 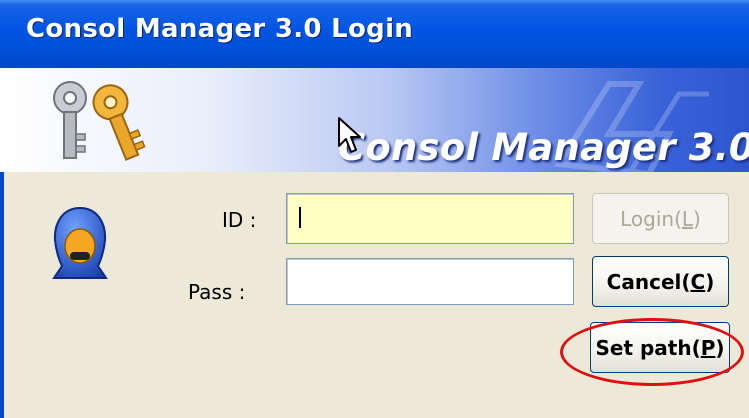 What do you see at coordinates (430, 218) in the screenshot?
I see `id-input` at bounding box center [430, 218].